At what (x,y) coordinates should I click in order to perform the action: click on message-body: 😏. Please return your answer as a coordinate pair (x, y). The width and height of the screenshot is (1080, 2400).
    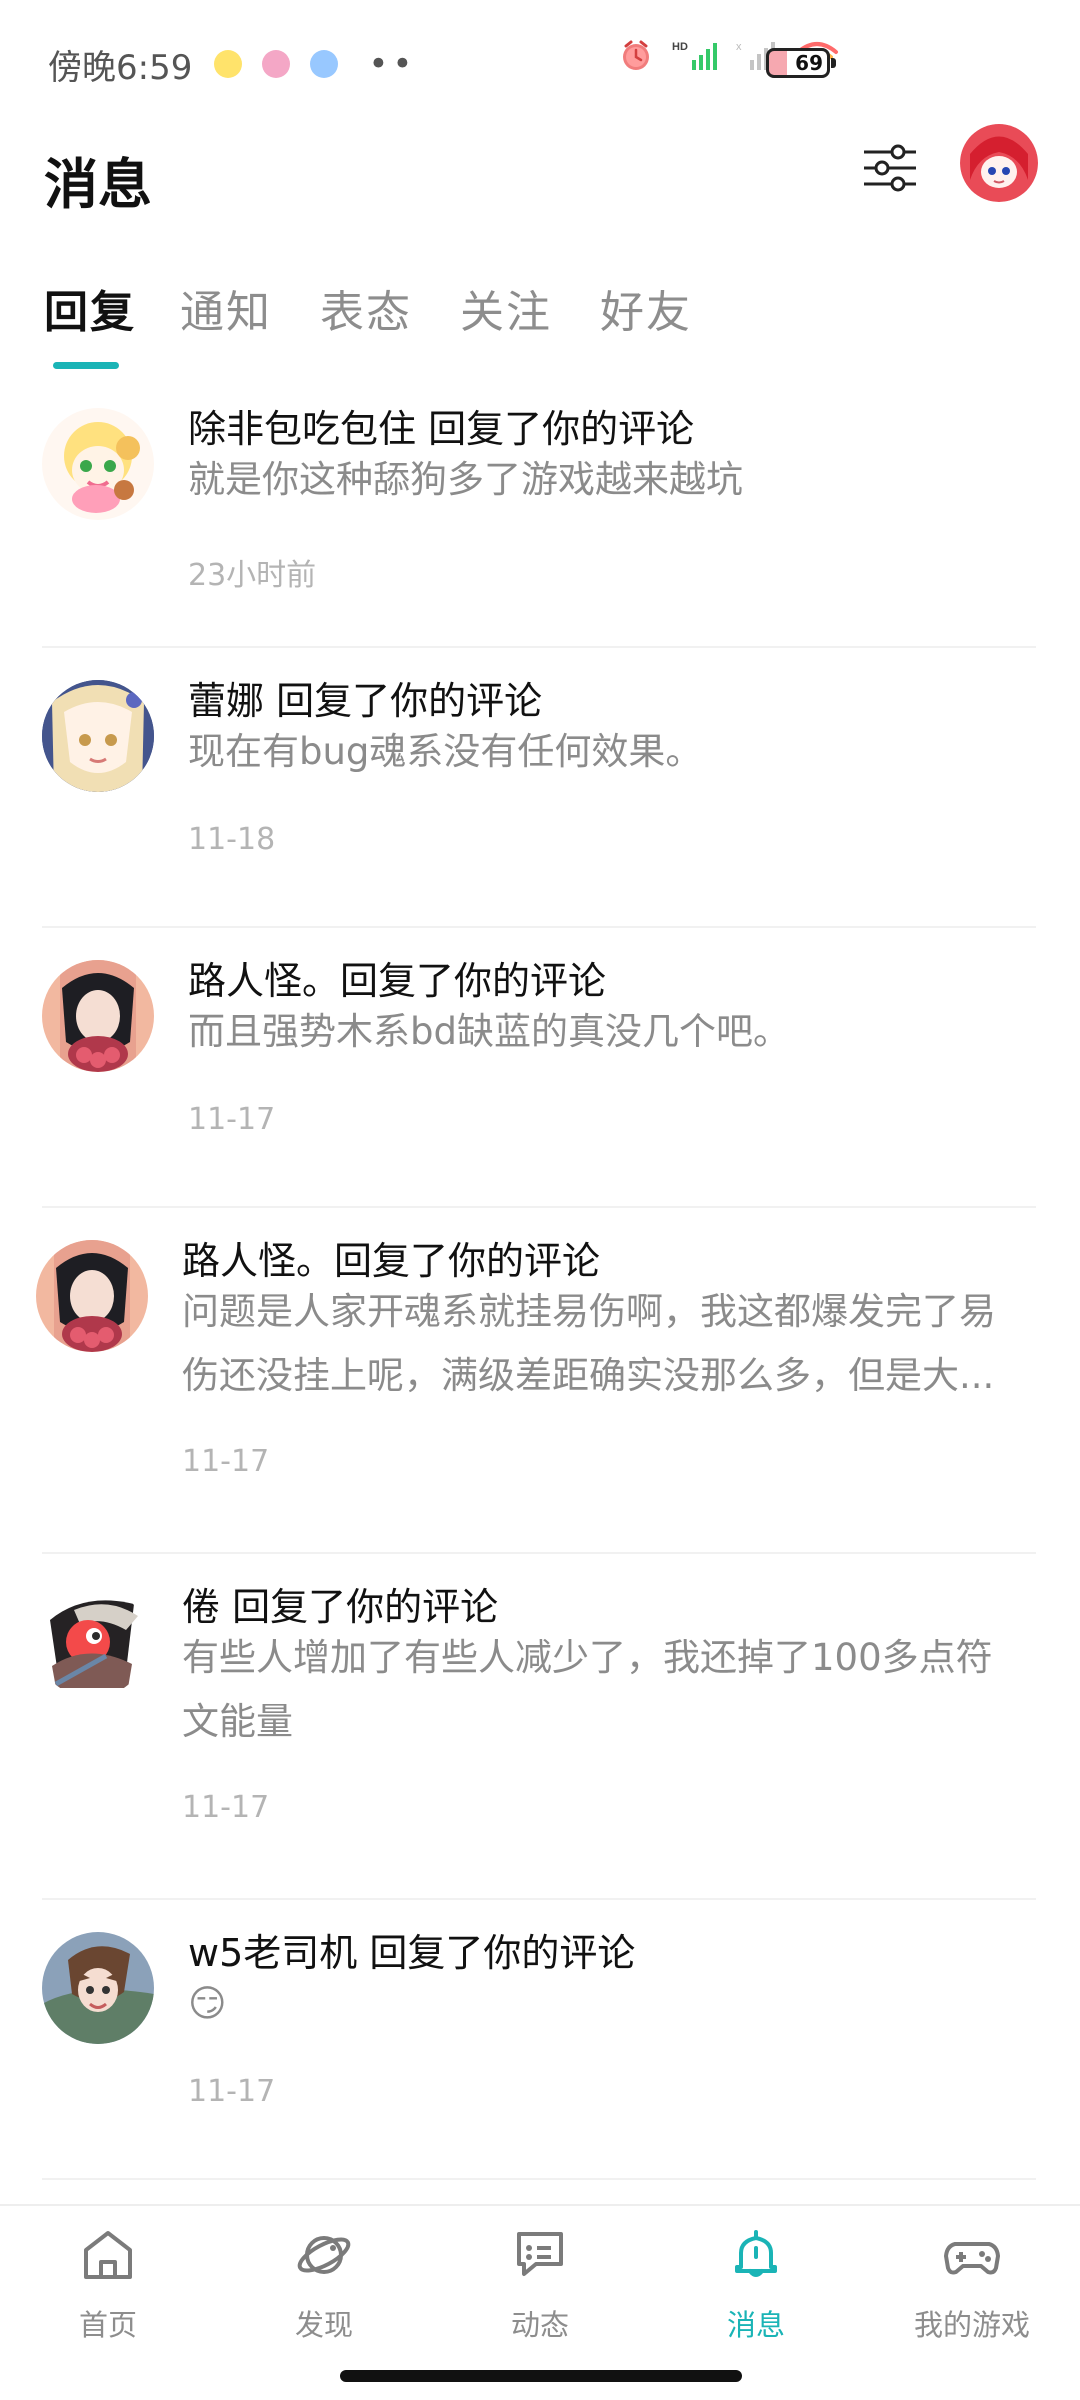
    Looking at the image, I should click on (207, 2003).